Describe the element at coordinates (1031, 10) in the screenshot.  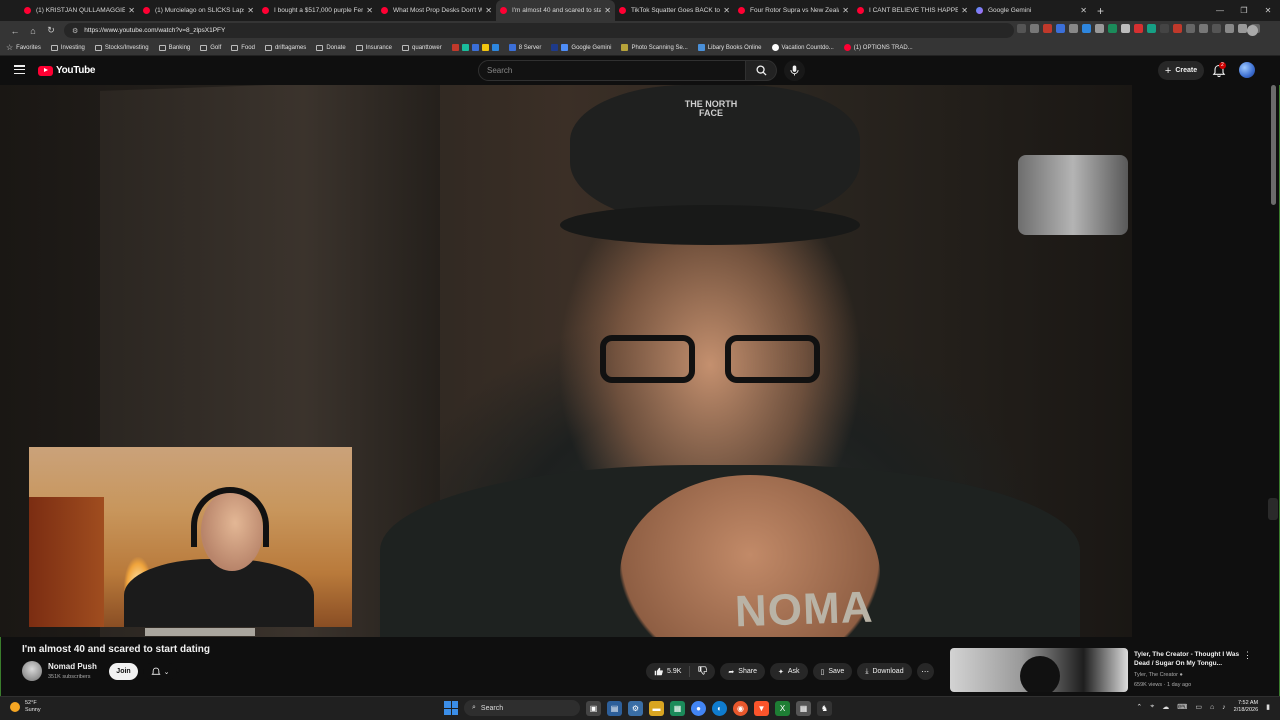
I see `browser-tab: Google Gemini ✕` at that location.